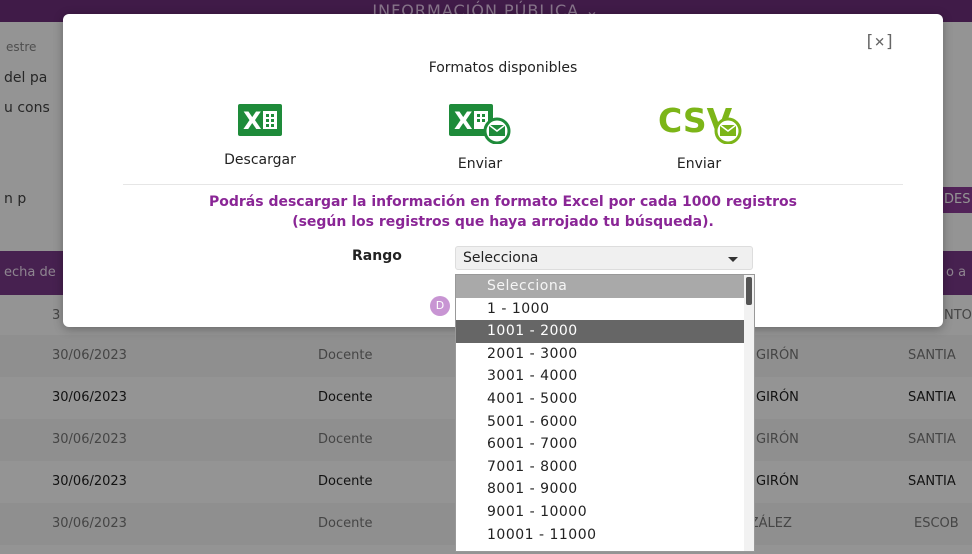 This screenshot has height=554, width=972. Describe the element at coordinates (604, 258) in the screenshot. I see `range-select: Selecciona` at that location.